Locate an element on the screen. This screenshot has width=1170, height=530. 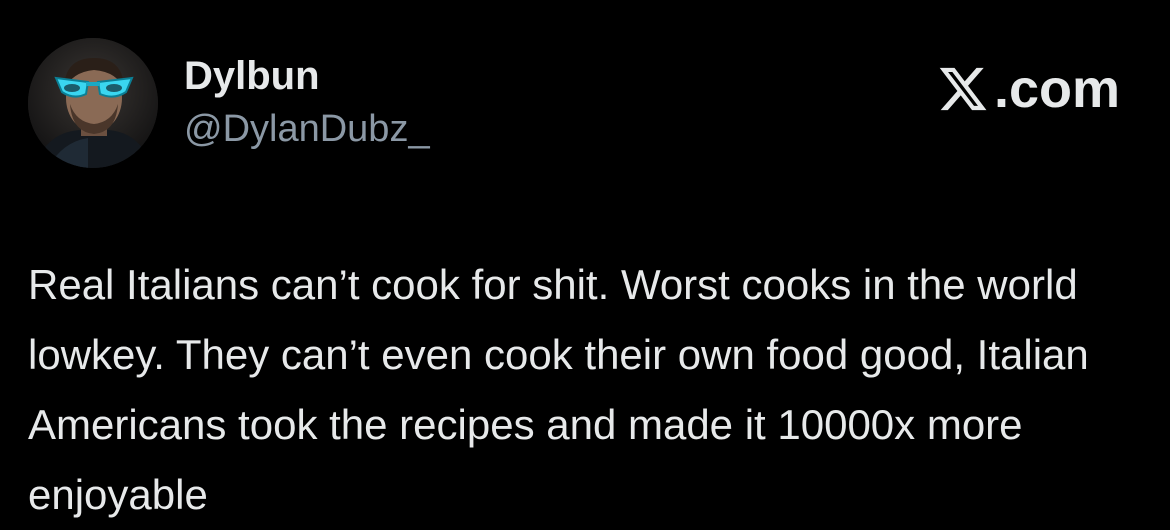
x-logo-icon is located at coordinates (963, 89).